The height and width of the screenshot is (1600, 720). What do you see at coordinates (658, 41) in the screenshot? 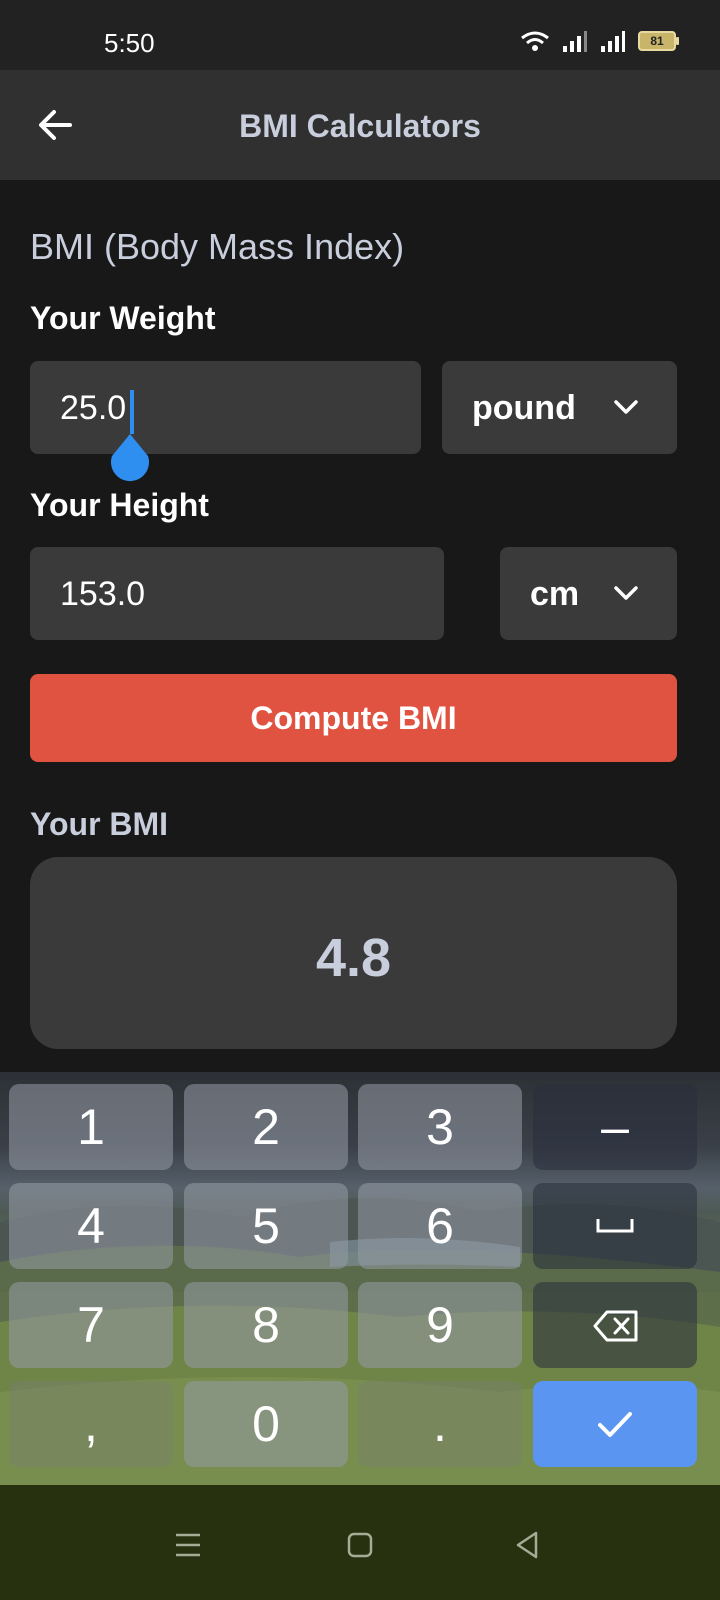
I see `battery-icon: 81` at bounding box center [658, 41].